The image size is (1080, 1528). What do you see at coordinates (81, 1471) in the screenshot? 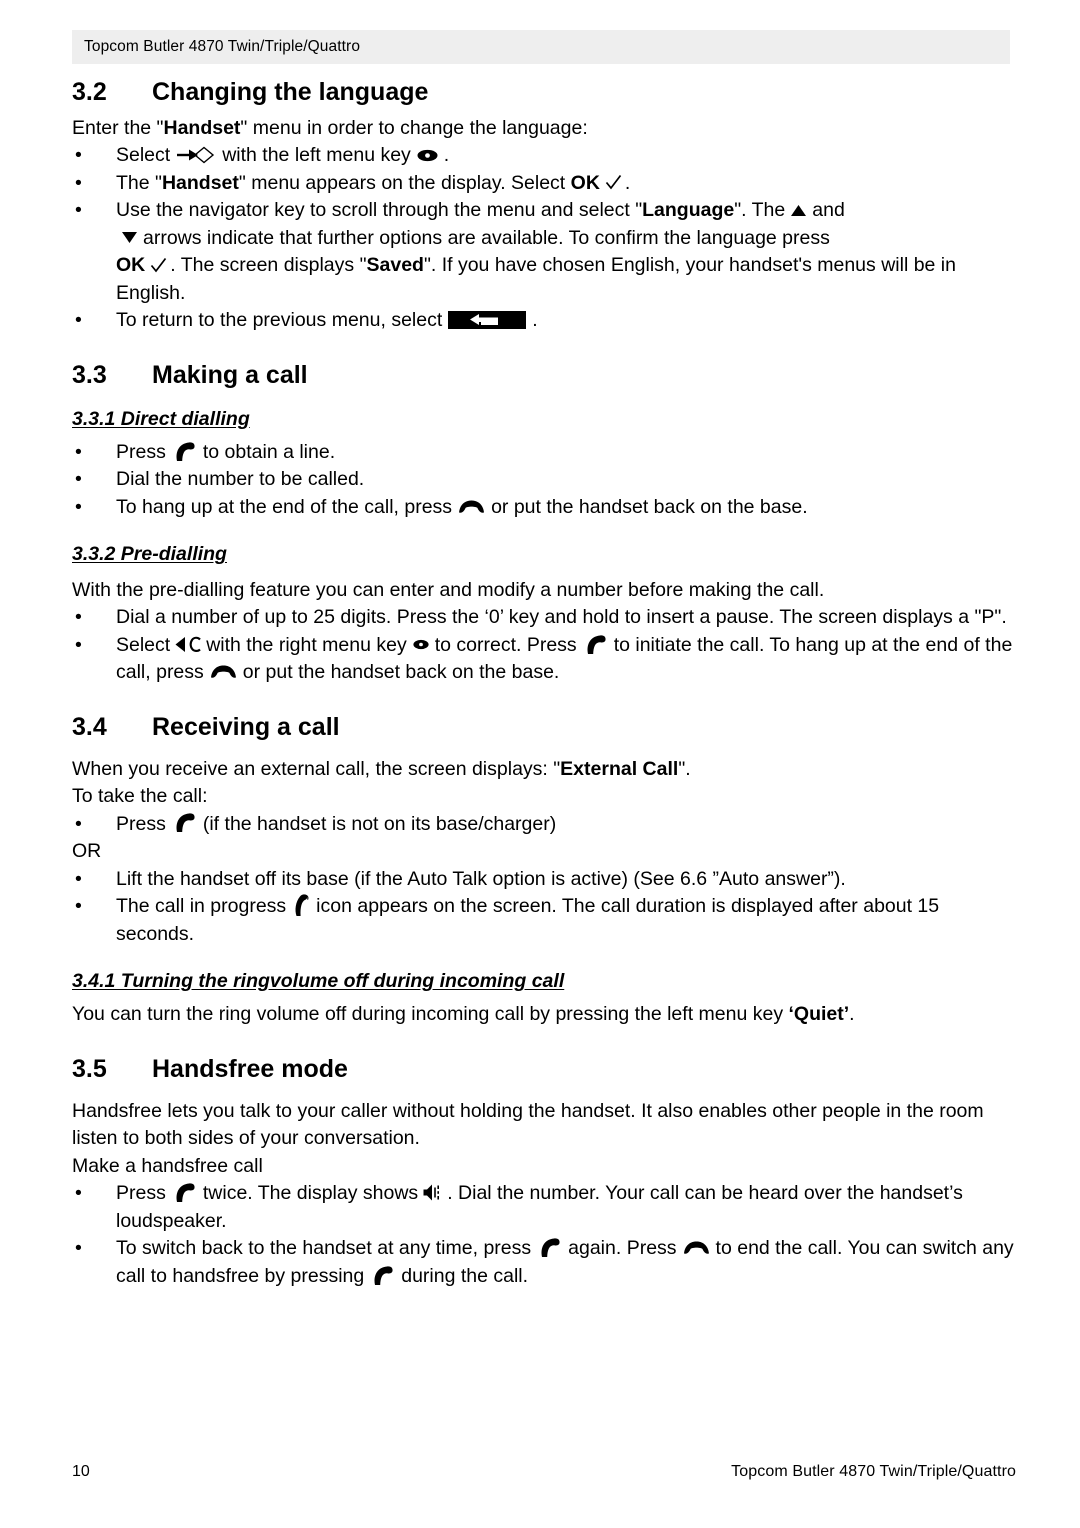
I see `footer-page-number: 10` at bounding box center [81, 1471].